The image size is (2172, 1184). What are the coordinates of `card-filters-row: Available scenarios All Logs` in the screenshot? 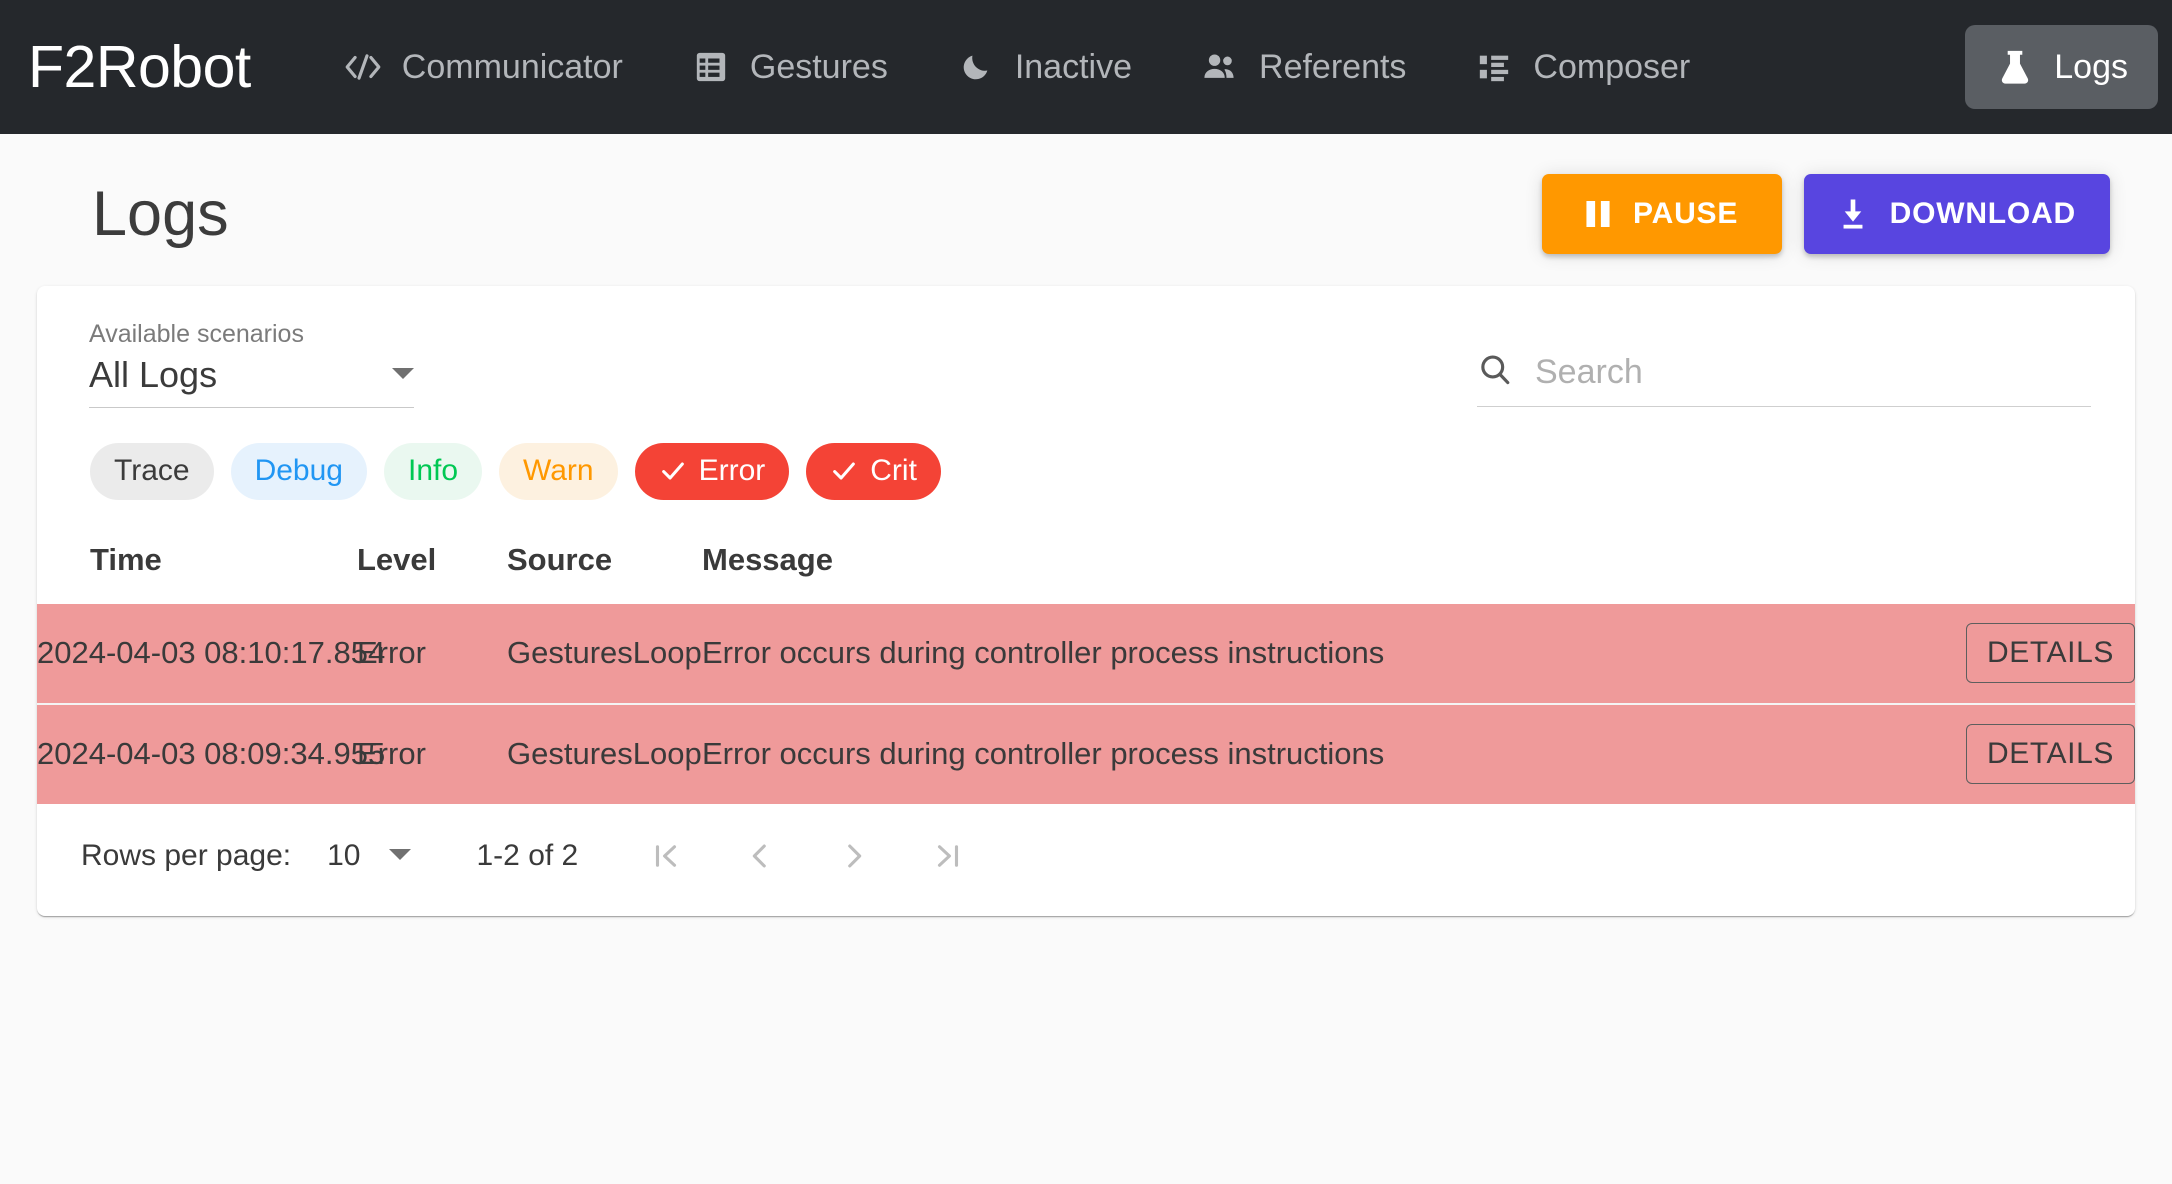 It's located at (1086, 347).